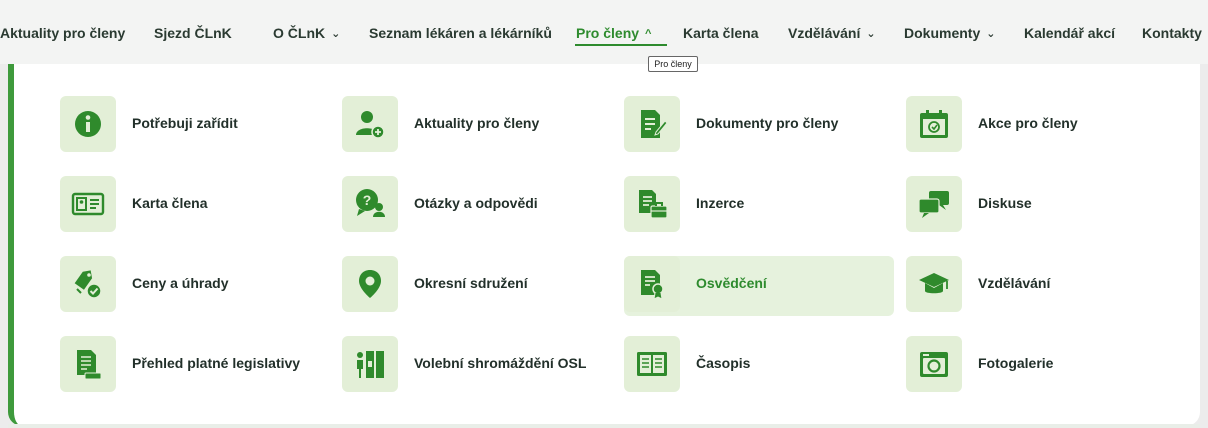 This screenshot has height=428, width=1208. What do you see at coordinates (1016, 363) in the screenshot?
I see `menu-item-label: Fotogalerie` at bounding box center [1016, 363].